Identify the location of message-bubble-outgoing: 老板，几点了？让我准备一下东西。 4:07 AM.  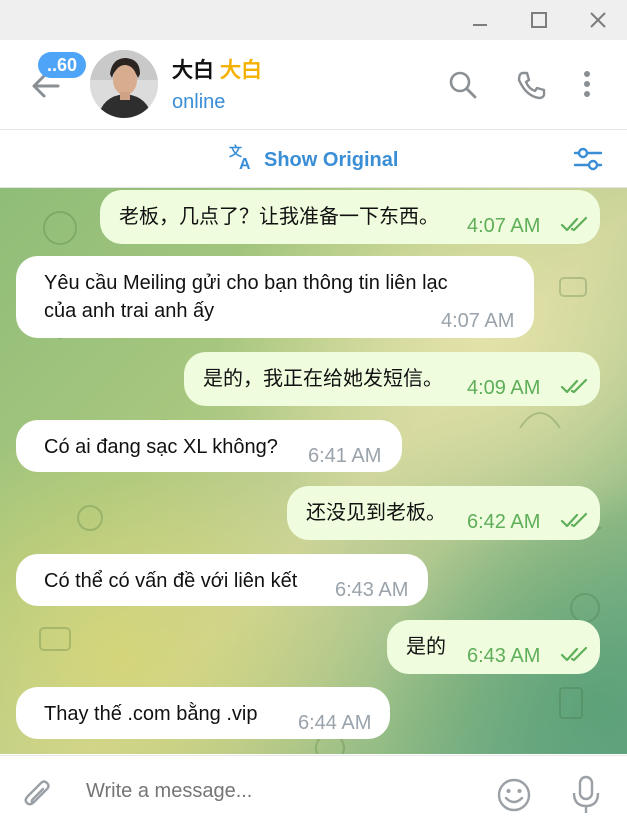
(350, 217).